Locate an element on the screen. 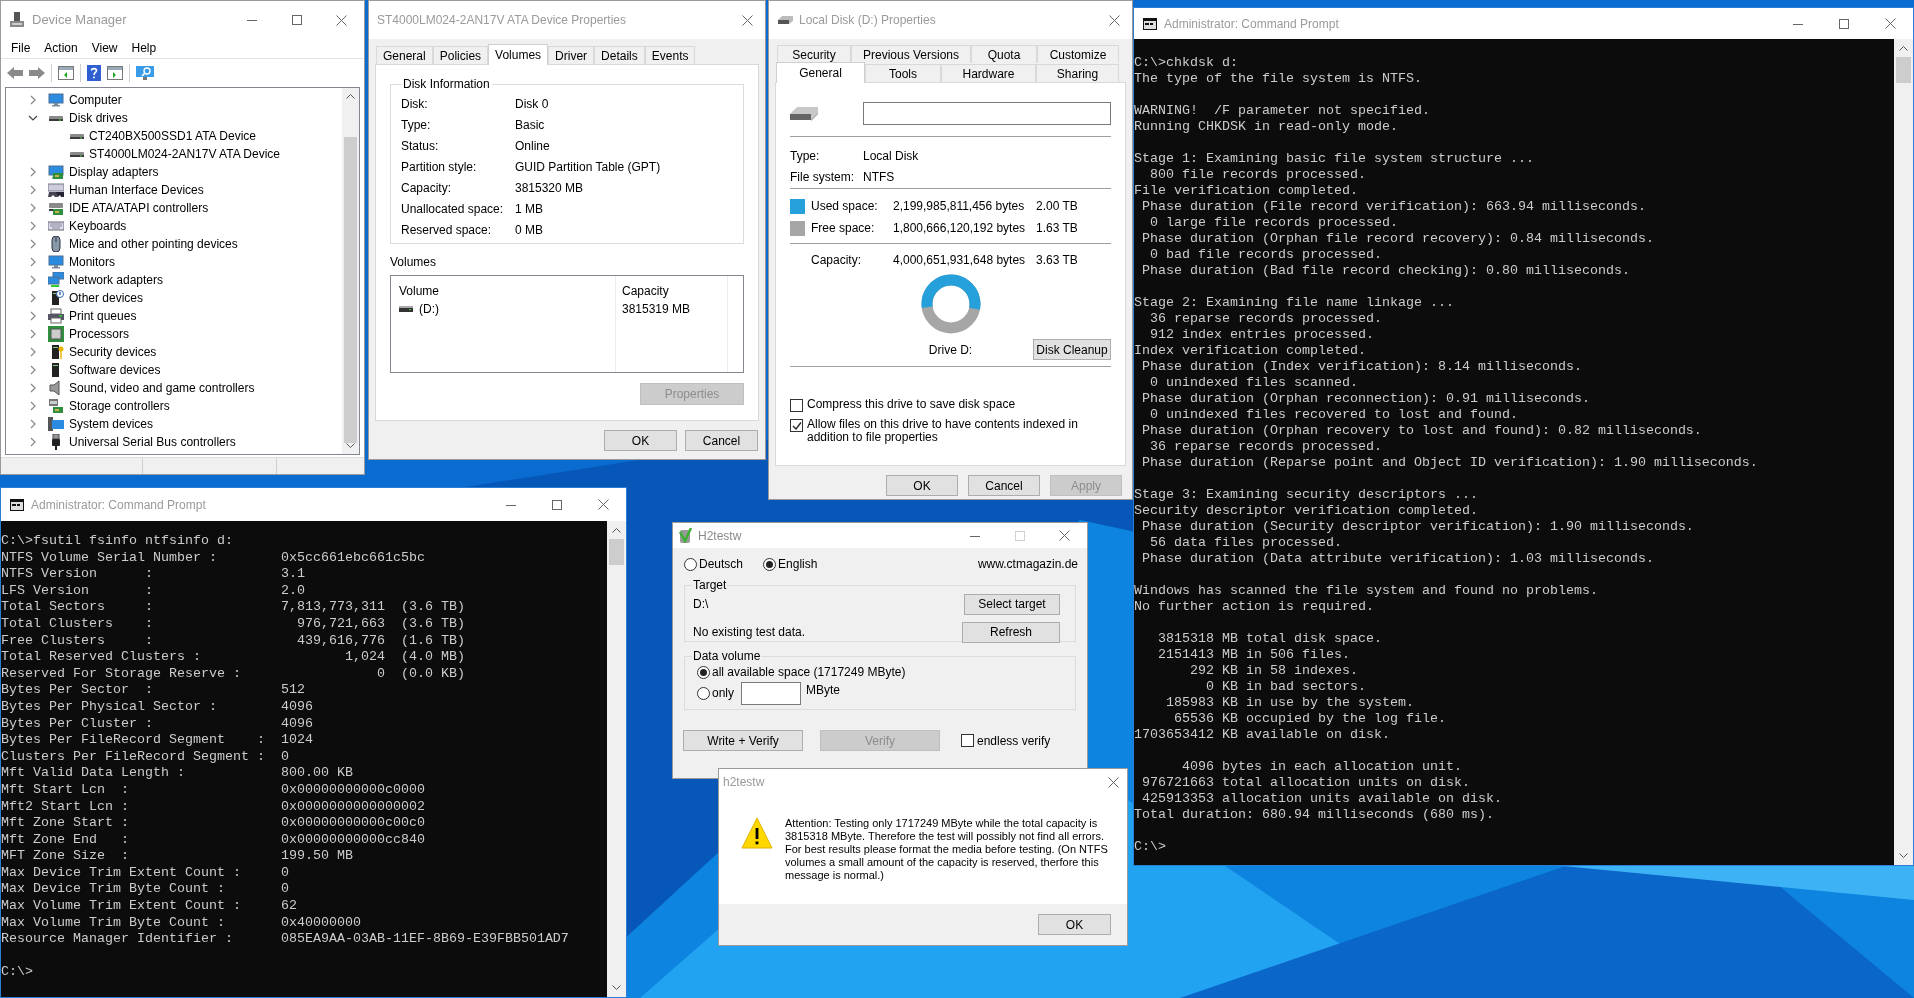 This screenshot has height=998, width=1914. chevron-down-icon is located at coordinates (33, 118).